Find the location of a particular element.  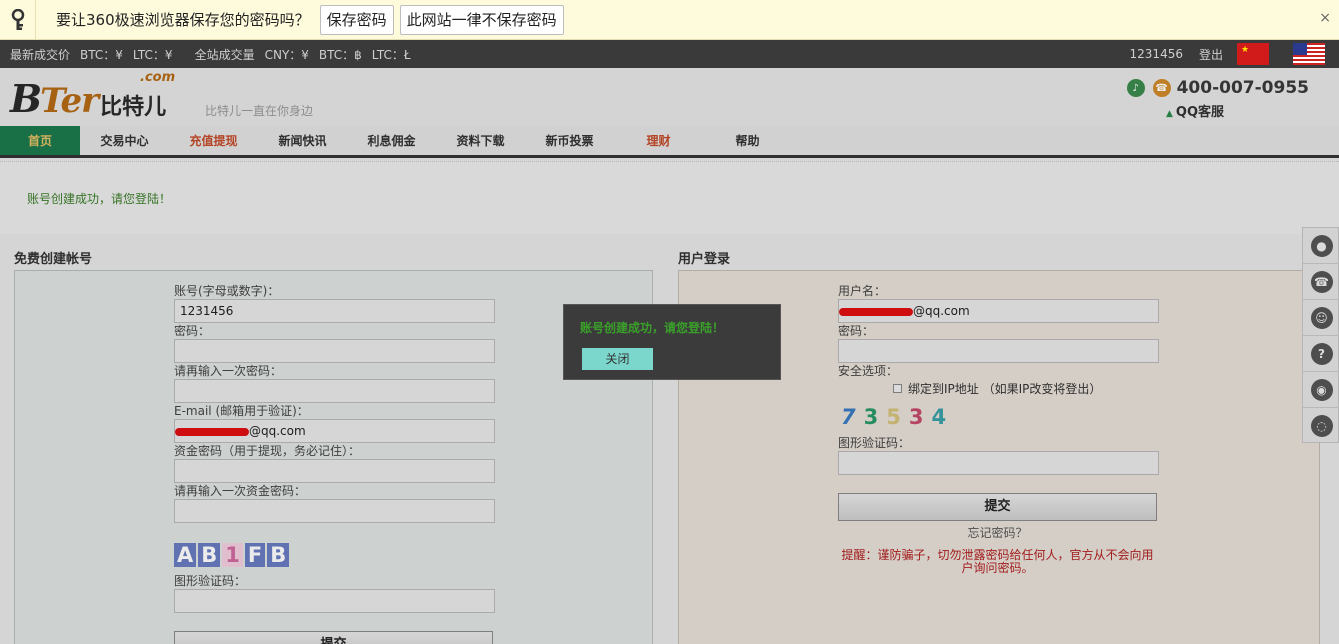

ltc-volume: LTC：Ł is located at coordinates (391, 54).